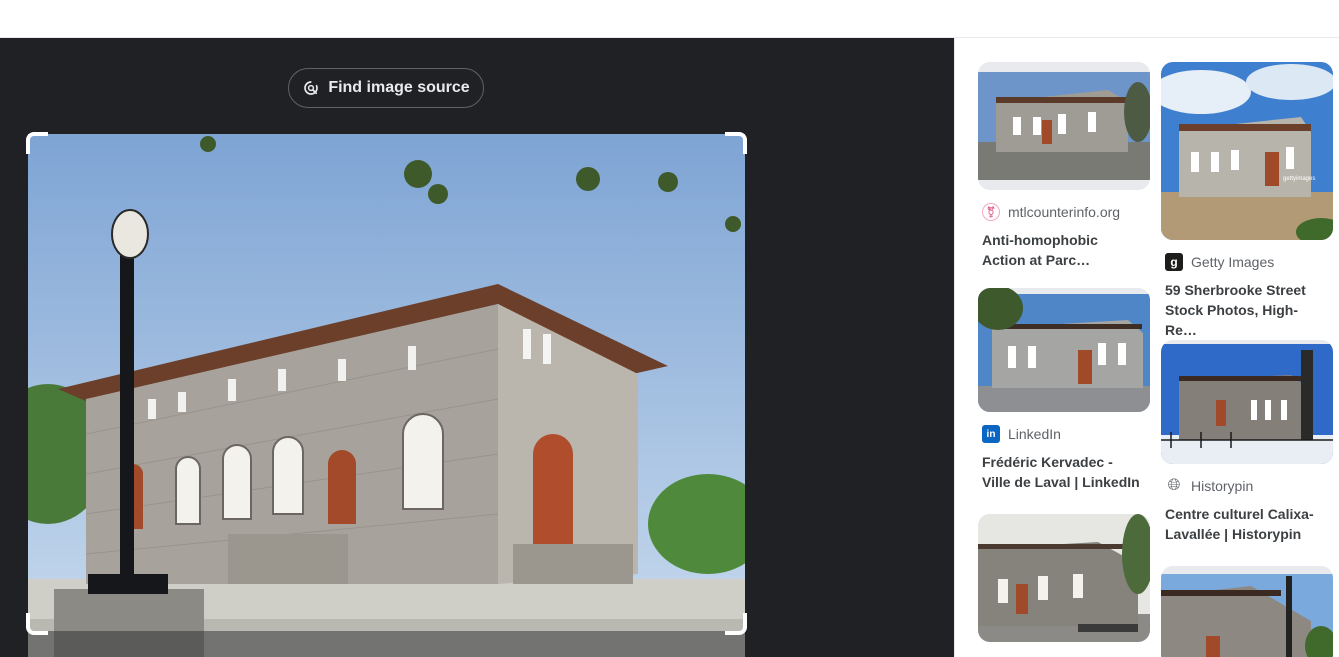  I want to click on find-image-source-button: Find image source, so click(386, 88).